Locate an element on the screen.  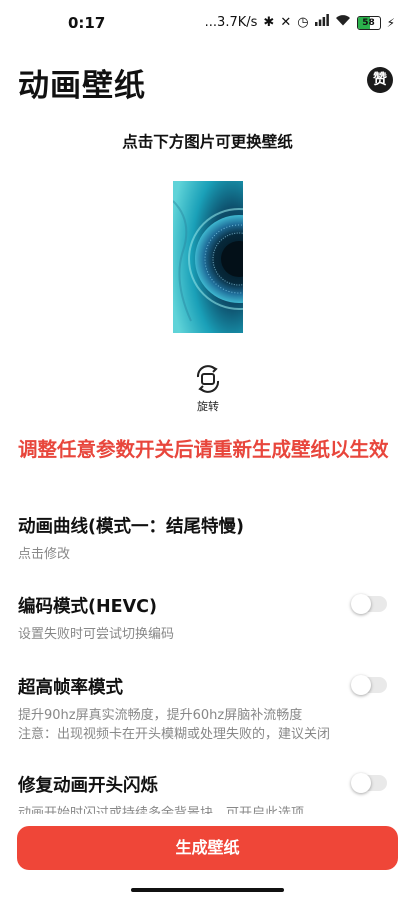
status-icons: ...3.7K/s ✱ ✕ ◷ 58 ⚡ is located at coordinates (300, 22).